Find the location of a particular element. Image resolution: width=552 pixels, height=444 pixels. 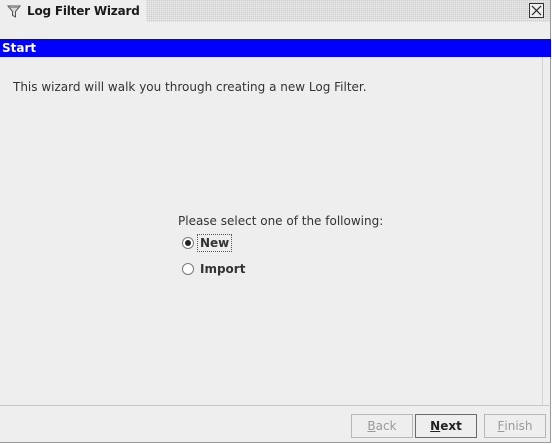

radio-new: New is located at coordinates (207, 243).